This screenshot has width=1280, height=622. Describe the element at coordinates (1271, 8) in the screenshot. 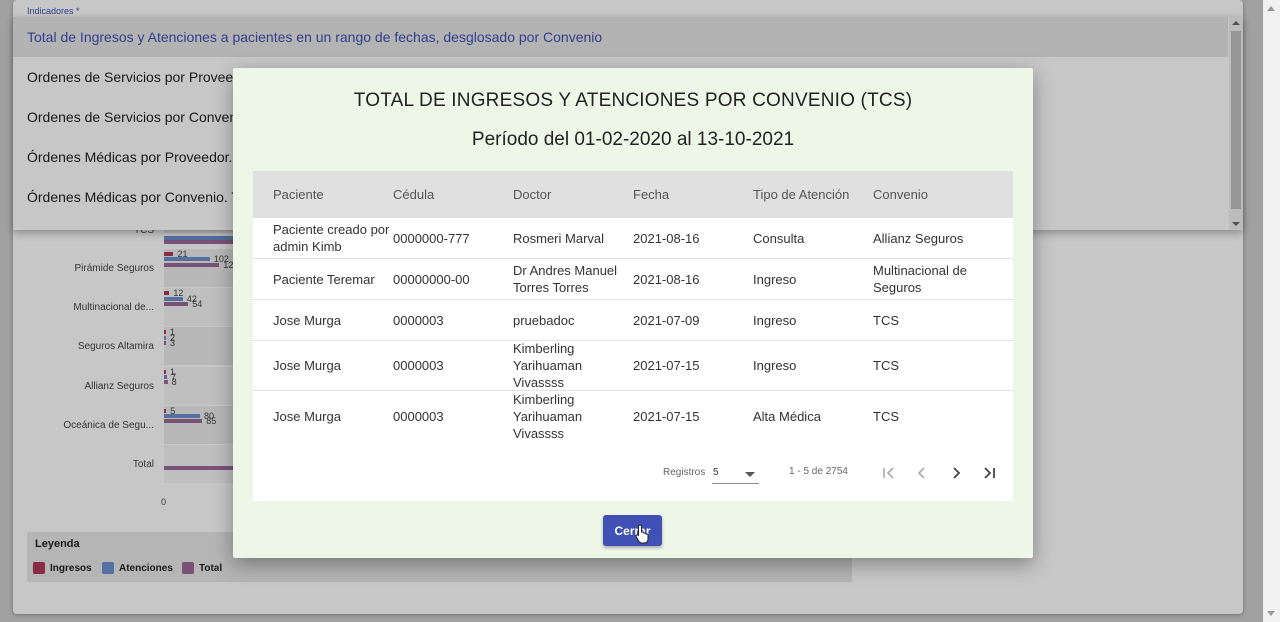

I see `scroll-up-arrow-icon` at that location.